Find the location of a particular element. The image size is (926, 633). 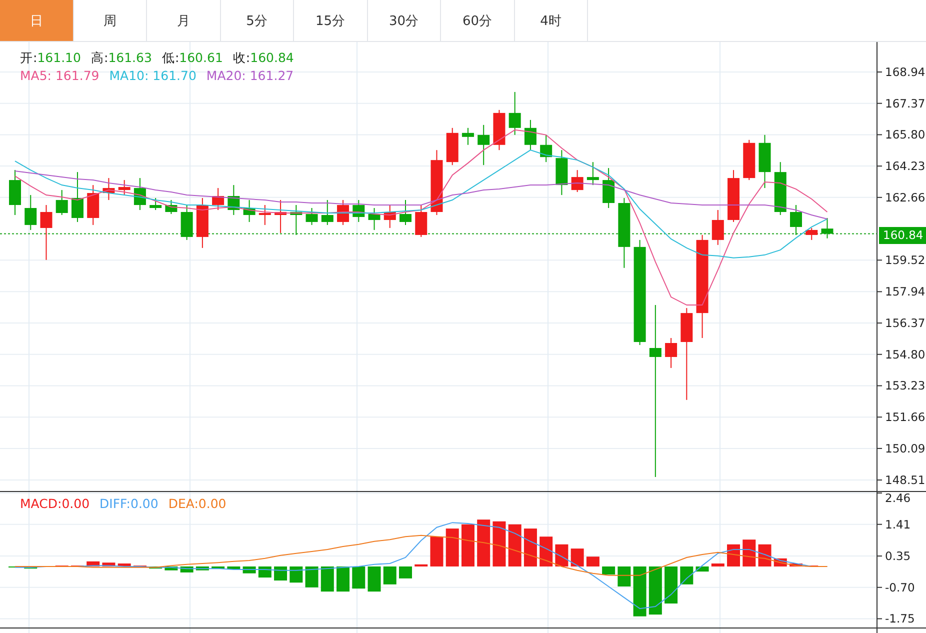

moving-average-legend: MA5: 161.79 is located at coordinates (60, 75).